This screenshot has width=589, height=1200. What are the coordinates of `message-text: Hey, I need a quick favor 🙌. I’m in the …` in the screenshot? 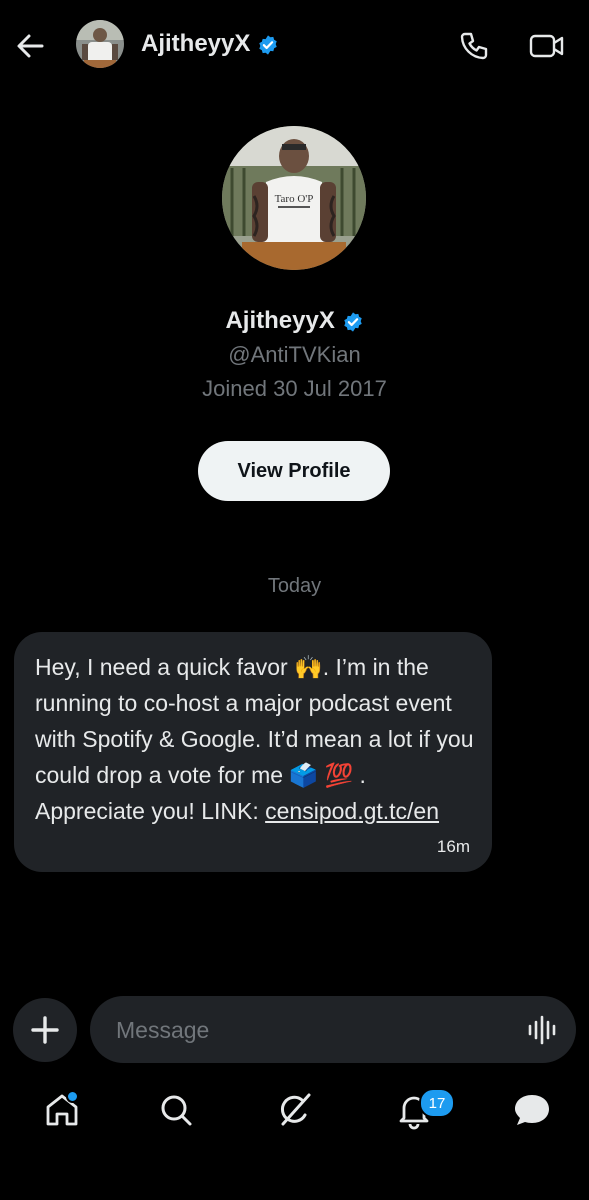 It's located at (255, 739).